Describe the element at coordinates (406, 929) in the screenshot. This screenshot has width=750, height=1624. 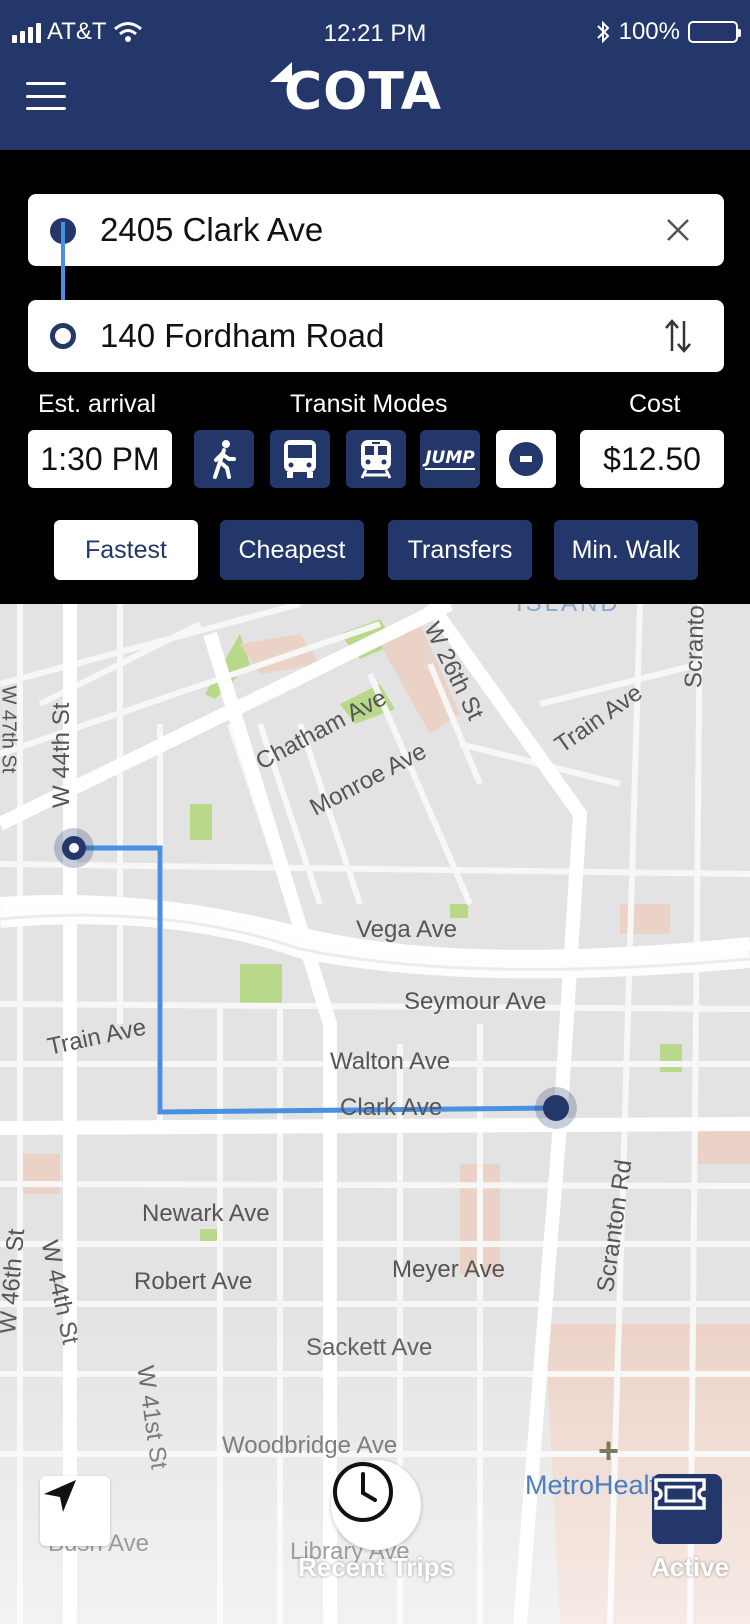
I see `street-label: Vega Ave` at that location.